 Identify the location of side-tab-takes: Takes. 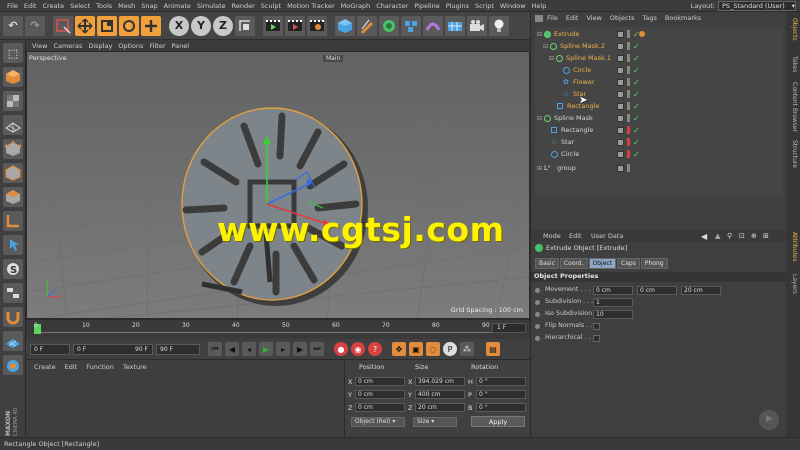
(793, 64).